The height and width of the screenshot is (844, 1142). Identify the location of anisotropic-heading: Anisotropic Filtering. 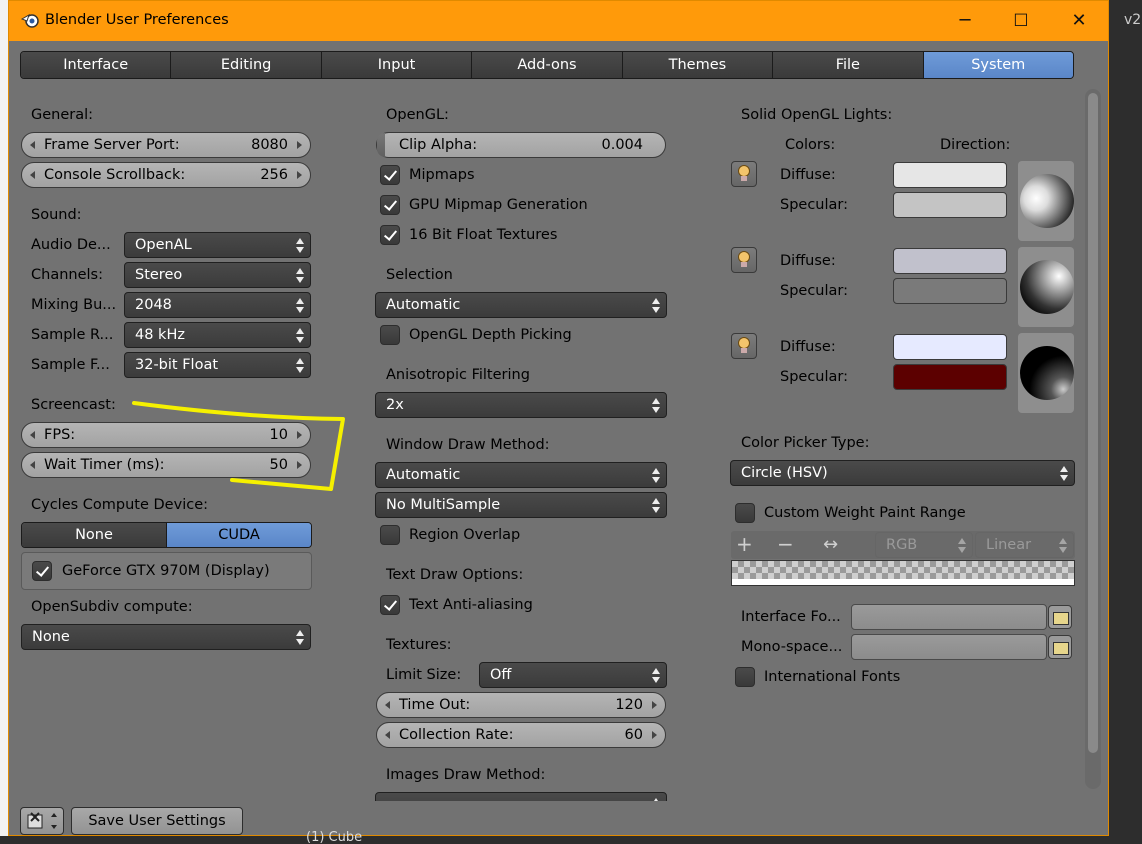
(458, 375).